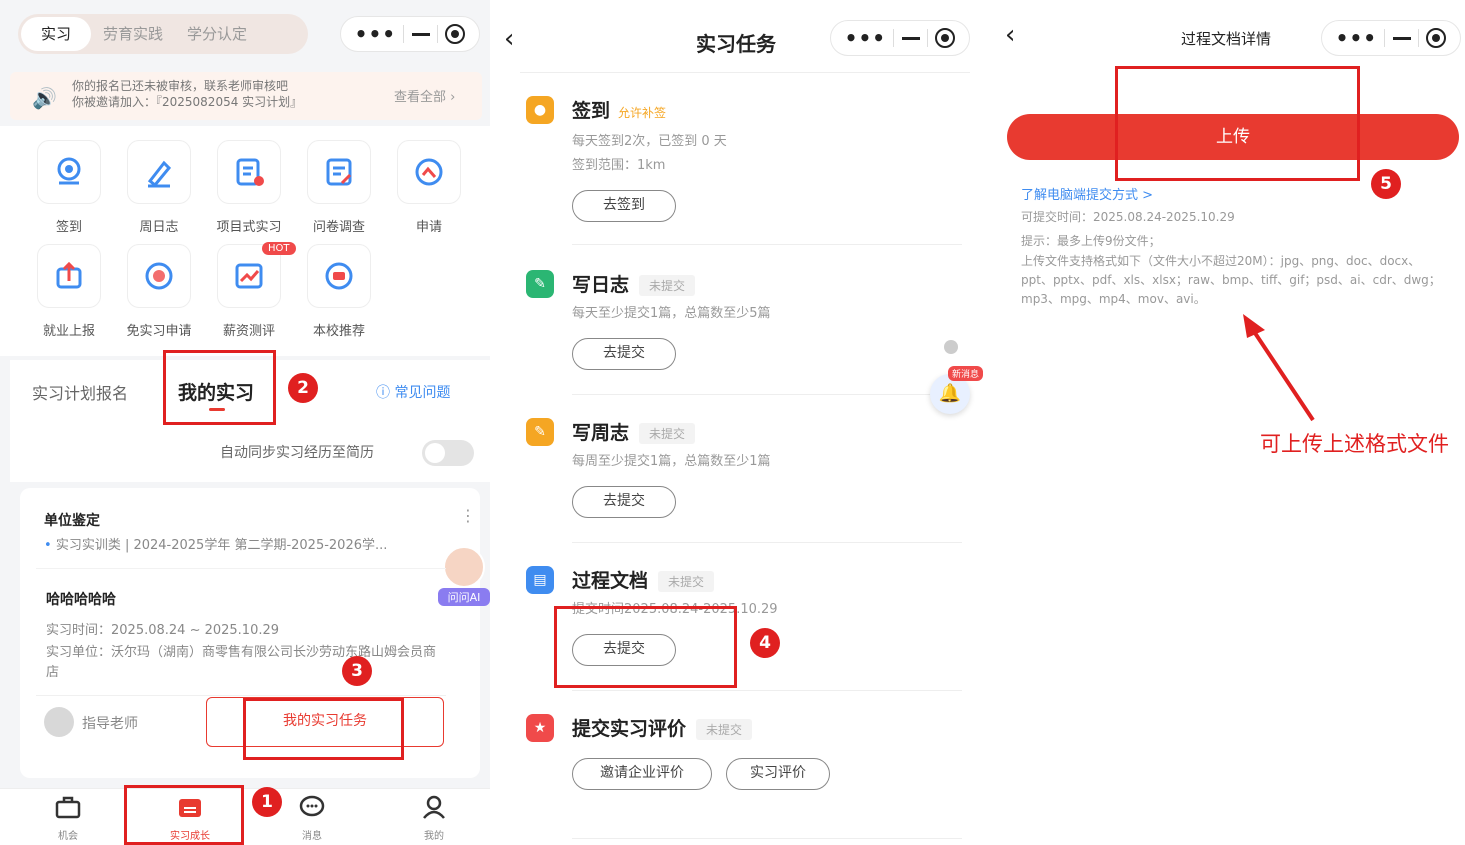  I want to click on tab-plan-signup: 实习计划报名, so click(80, 392).